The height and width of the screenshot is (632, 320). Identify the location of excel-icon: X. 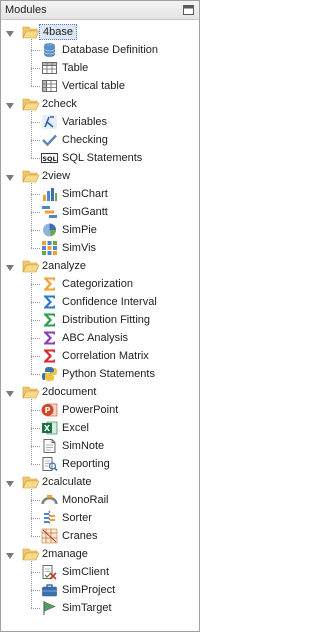
(49, 428).